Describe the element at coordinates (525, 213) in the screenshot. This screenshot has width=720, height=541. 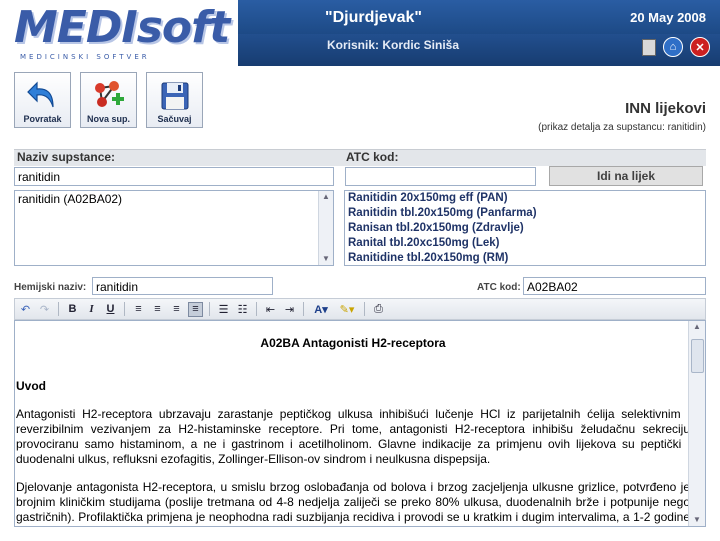
I see `drug-item: Ranitidin tbl.20x150mg (Panfarma)` at that location.